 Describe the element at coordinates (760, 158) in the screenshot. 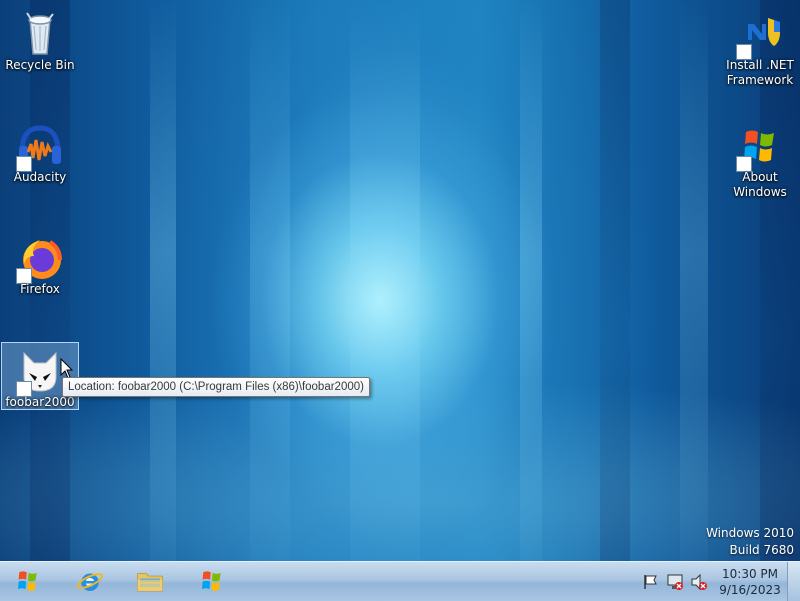

I see `desktop-icon-about-windows: About Windows` at that location.